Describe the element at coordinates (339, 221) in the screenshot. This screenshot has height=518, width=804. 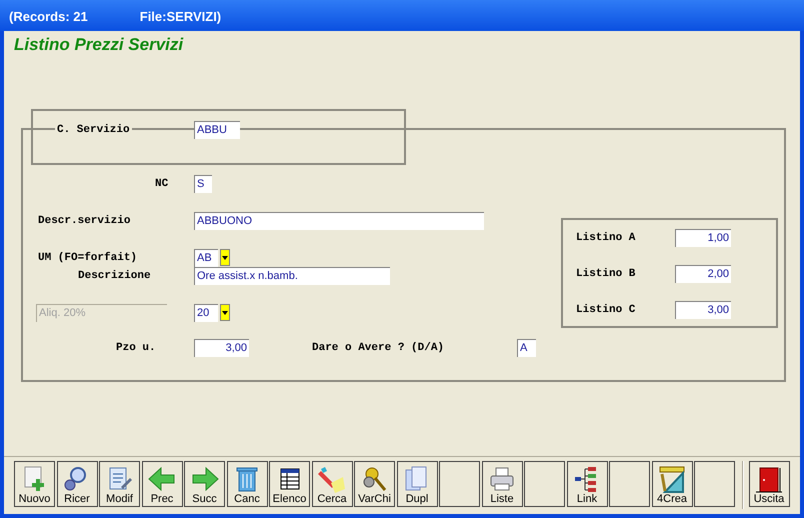
I see `input-field: ABBUONO` at that location.